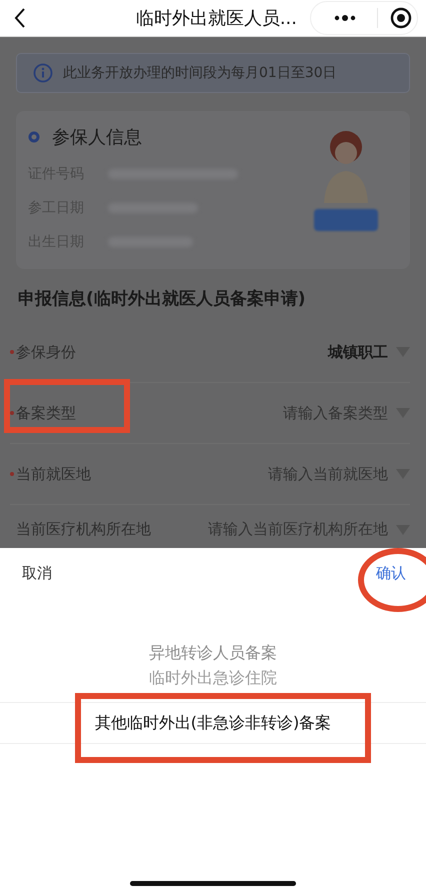  I want to click on target-icon, so click(401, 18).